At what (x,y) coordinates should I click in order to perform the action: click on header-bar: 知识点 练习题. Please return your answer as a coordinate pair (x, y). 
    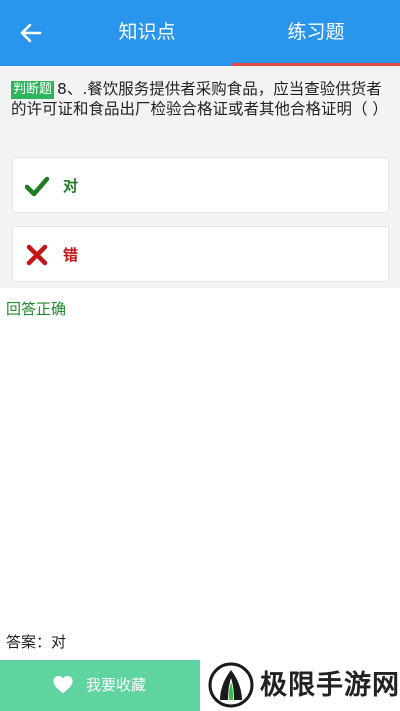
    Looking at the image, I should click on (200, 33).